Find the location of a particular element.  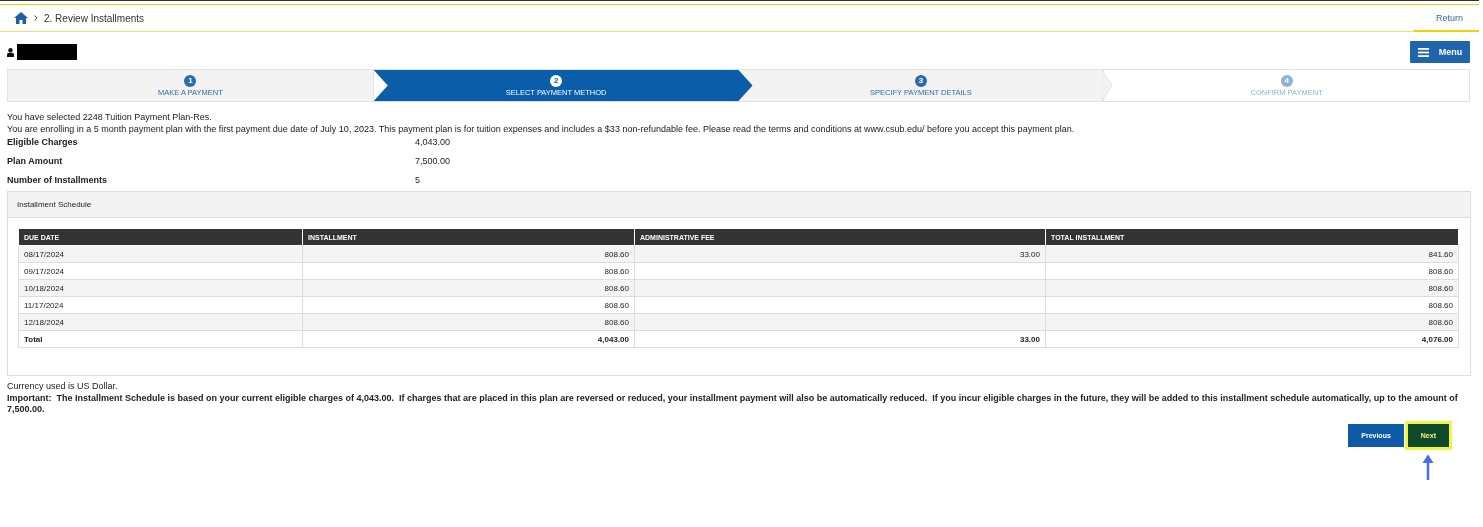

total-cell: 33.00 is located at coordinates (840, 339).